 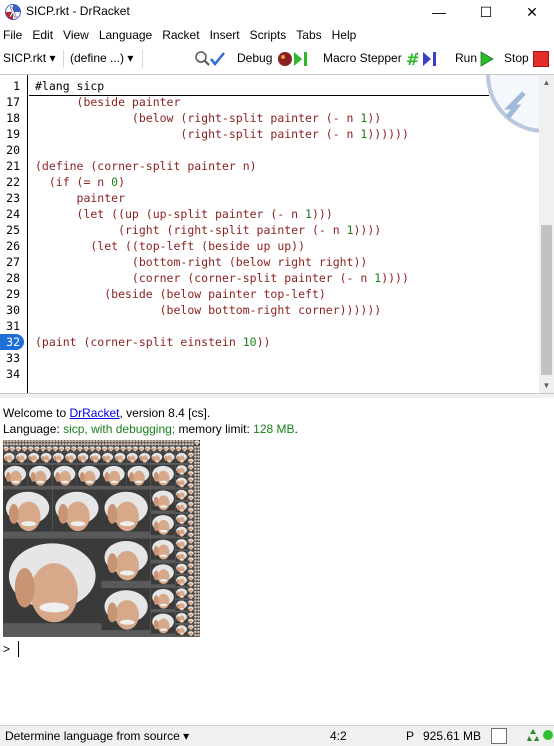 I want to click on welcome-suffix: , version 8.4 [cs]., so click(x=165, y=413).